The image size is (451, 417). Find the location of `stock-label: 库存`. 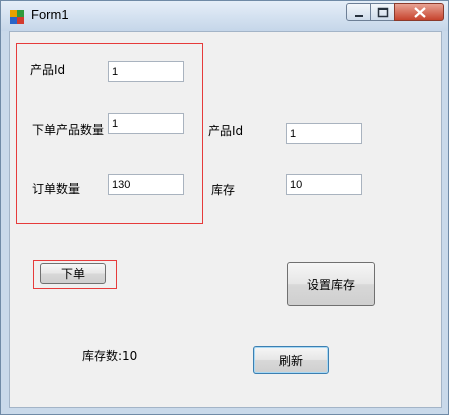

stock-label: 库存 is located at coordinates (223, 190).